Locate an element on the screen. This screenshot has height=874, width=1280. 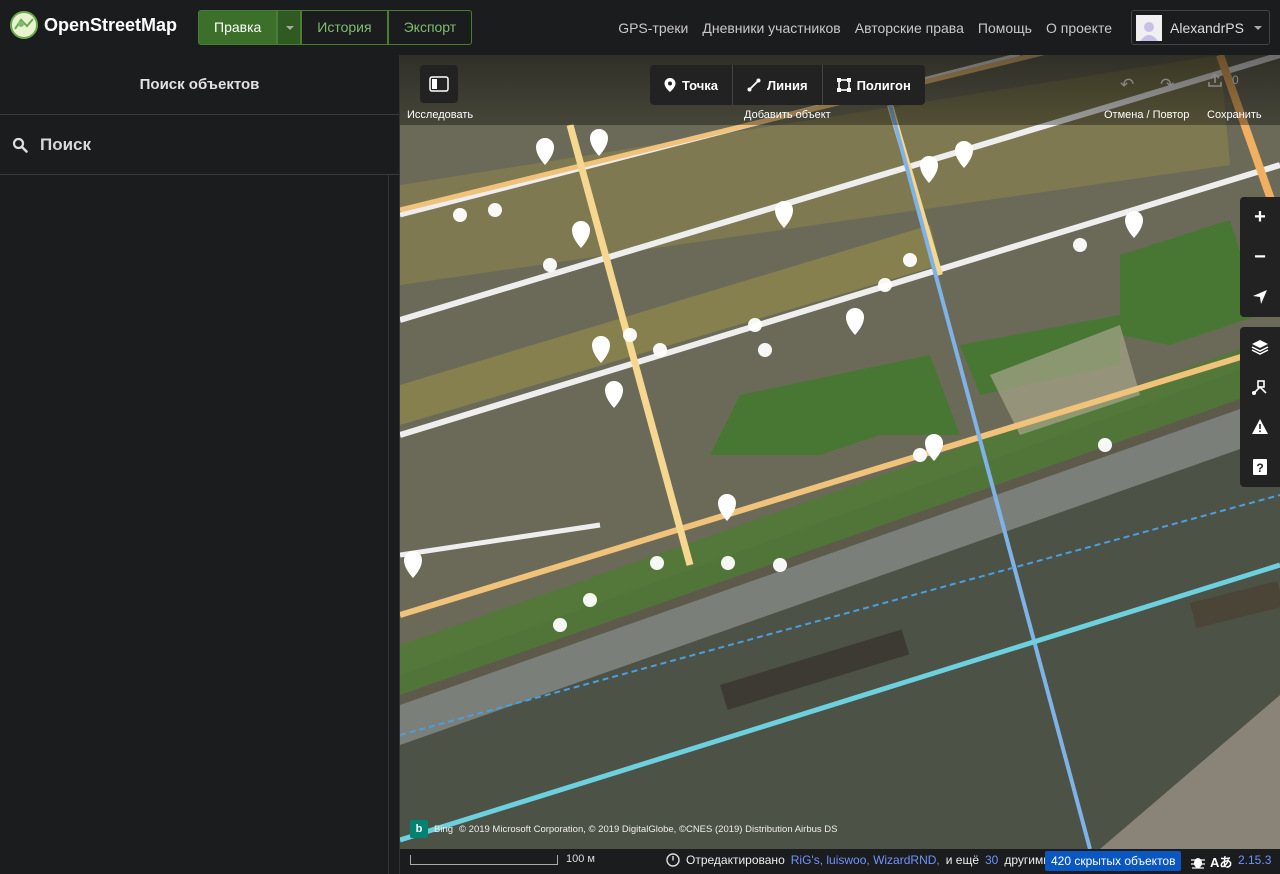
issues-icon is located at coordinates (1260, 426).